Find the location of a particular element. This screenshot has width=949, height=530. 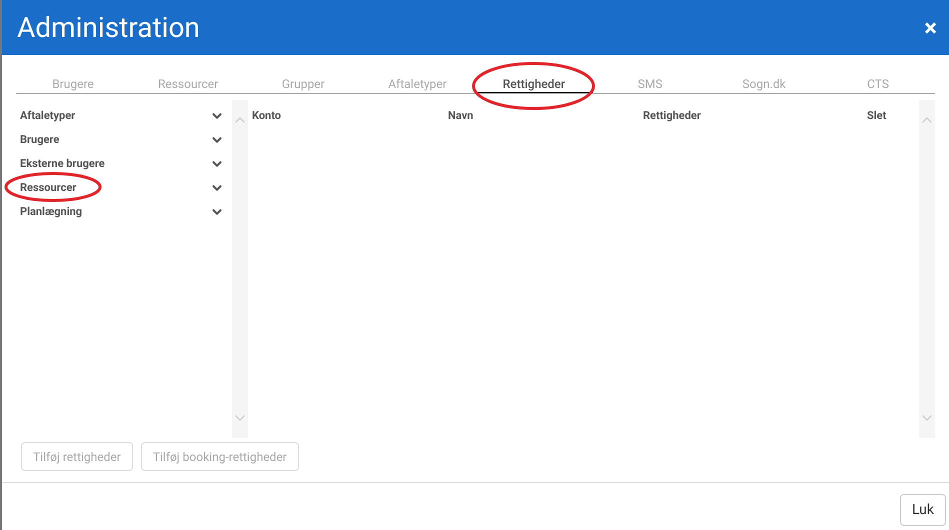

accordion-item: Eksterne brugere is located at coordinates (120, 164).